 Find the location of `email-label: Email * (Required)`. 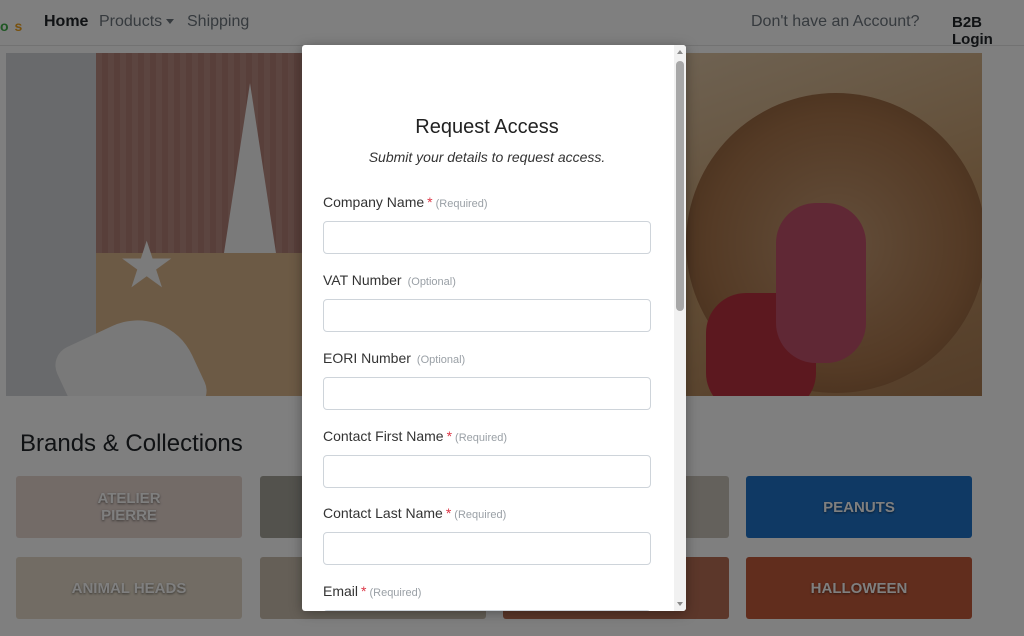

email-label: Email * (Required) is located at coordinates (372, 591).